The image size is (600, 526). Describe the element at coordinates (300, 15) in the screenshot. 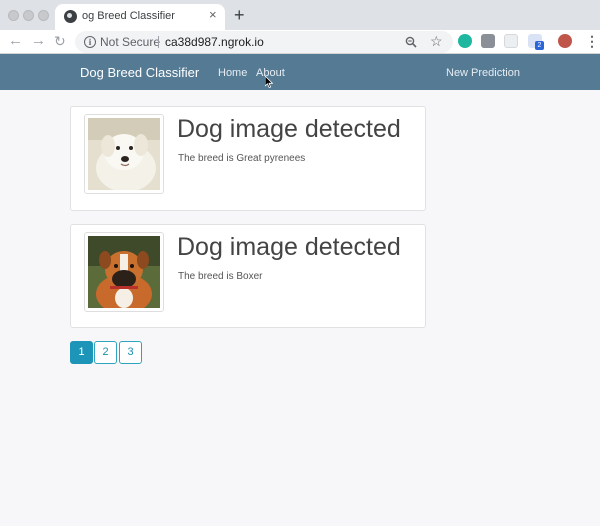

I see `browser-tab-strip: og Breed Classifier × +` at that location.